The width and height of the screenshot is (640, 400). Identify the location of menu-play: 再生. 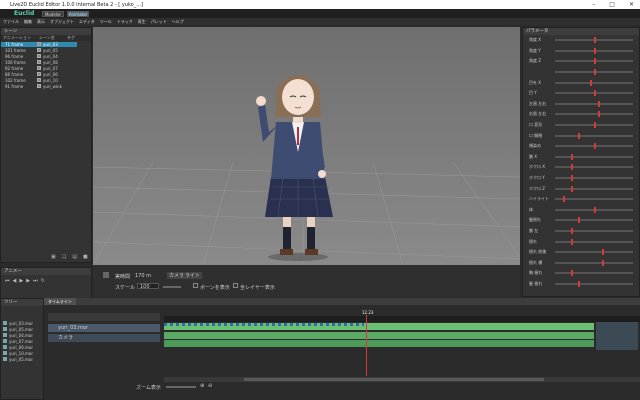
(142, 22).